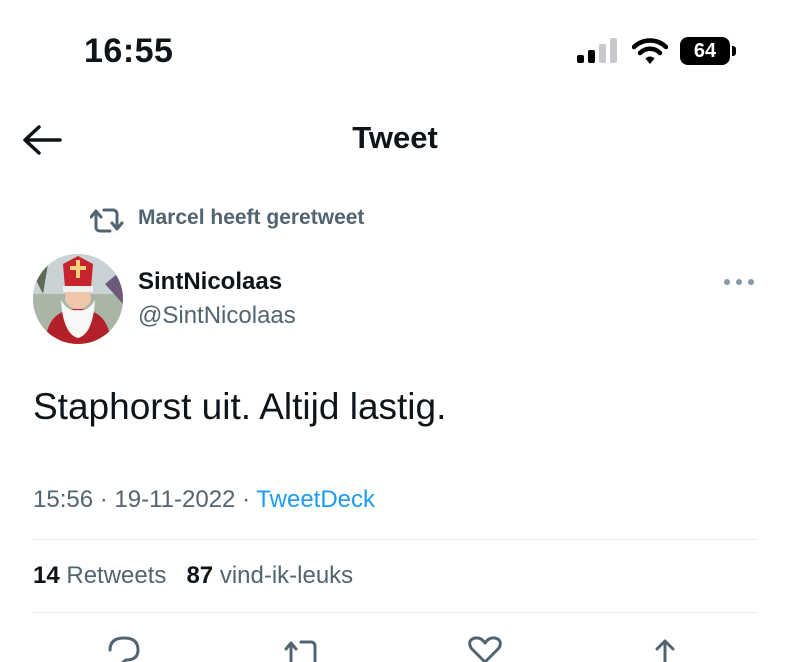  I want to click on author-handle: @SintNicolaas, so click(217, 316).